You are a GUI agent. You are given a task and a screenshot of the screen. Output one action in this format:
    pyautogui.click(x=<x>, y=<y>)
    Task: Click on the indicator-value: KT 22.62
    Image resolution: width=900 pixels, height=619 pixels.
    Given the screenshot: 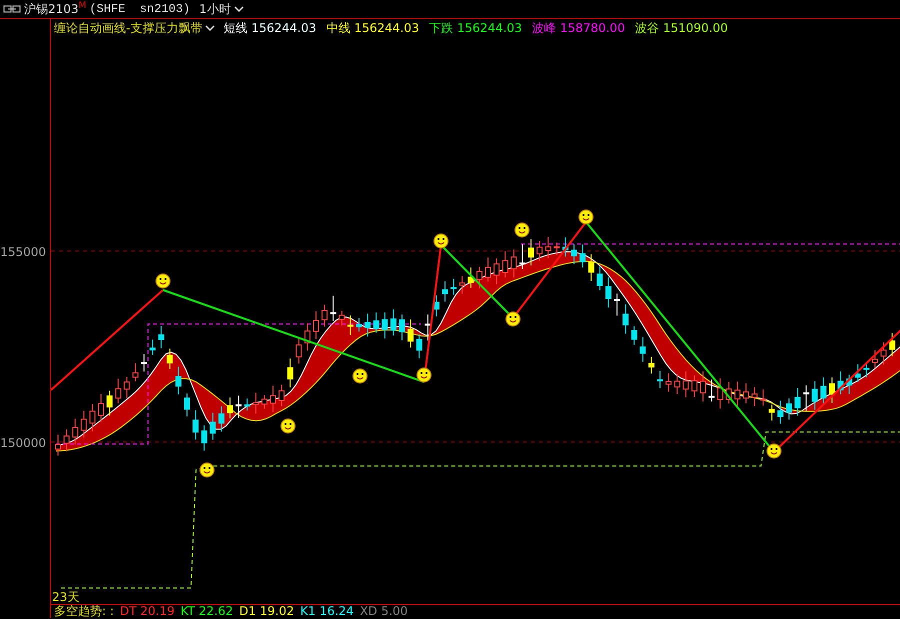 What is the action you would take?
    pyautogui.click(x=207, y=611)
    